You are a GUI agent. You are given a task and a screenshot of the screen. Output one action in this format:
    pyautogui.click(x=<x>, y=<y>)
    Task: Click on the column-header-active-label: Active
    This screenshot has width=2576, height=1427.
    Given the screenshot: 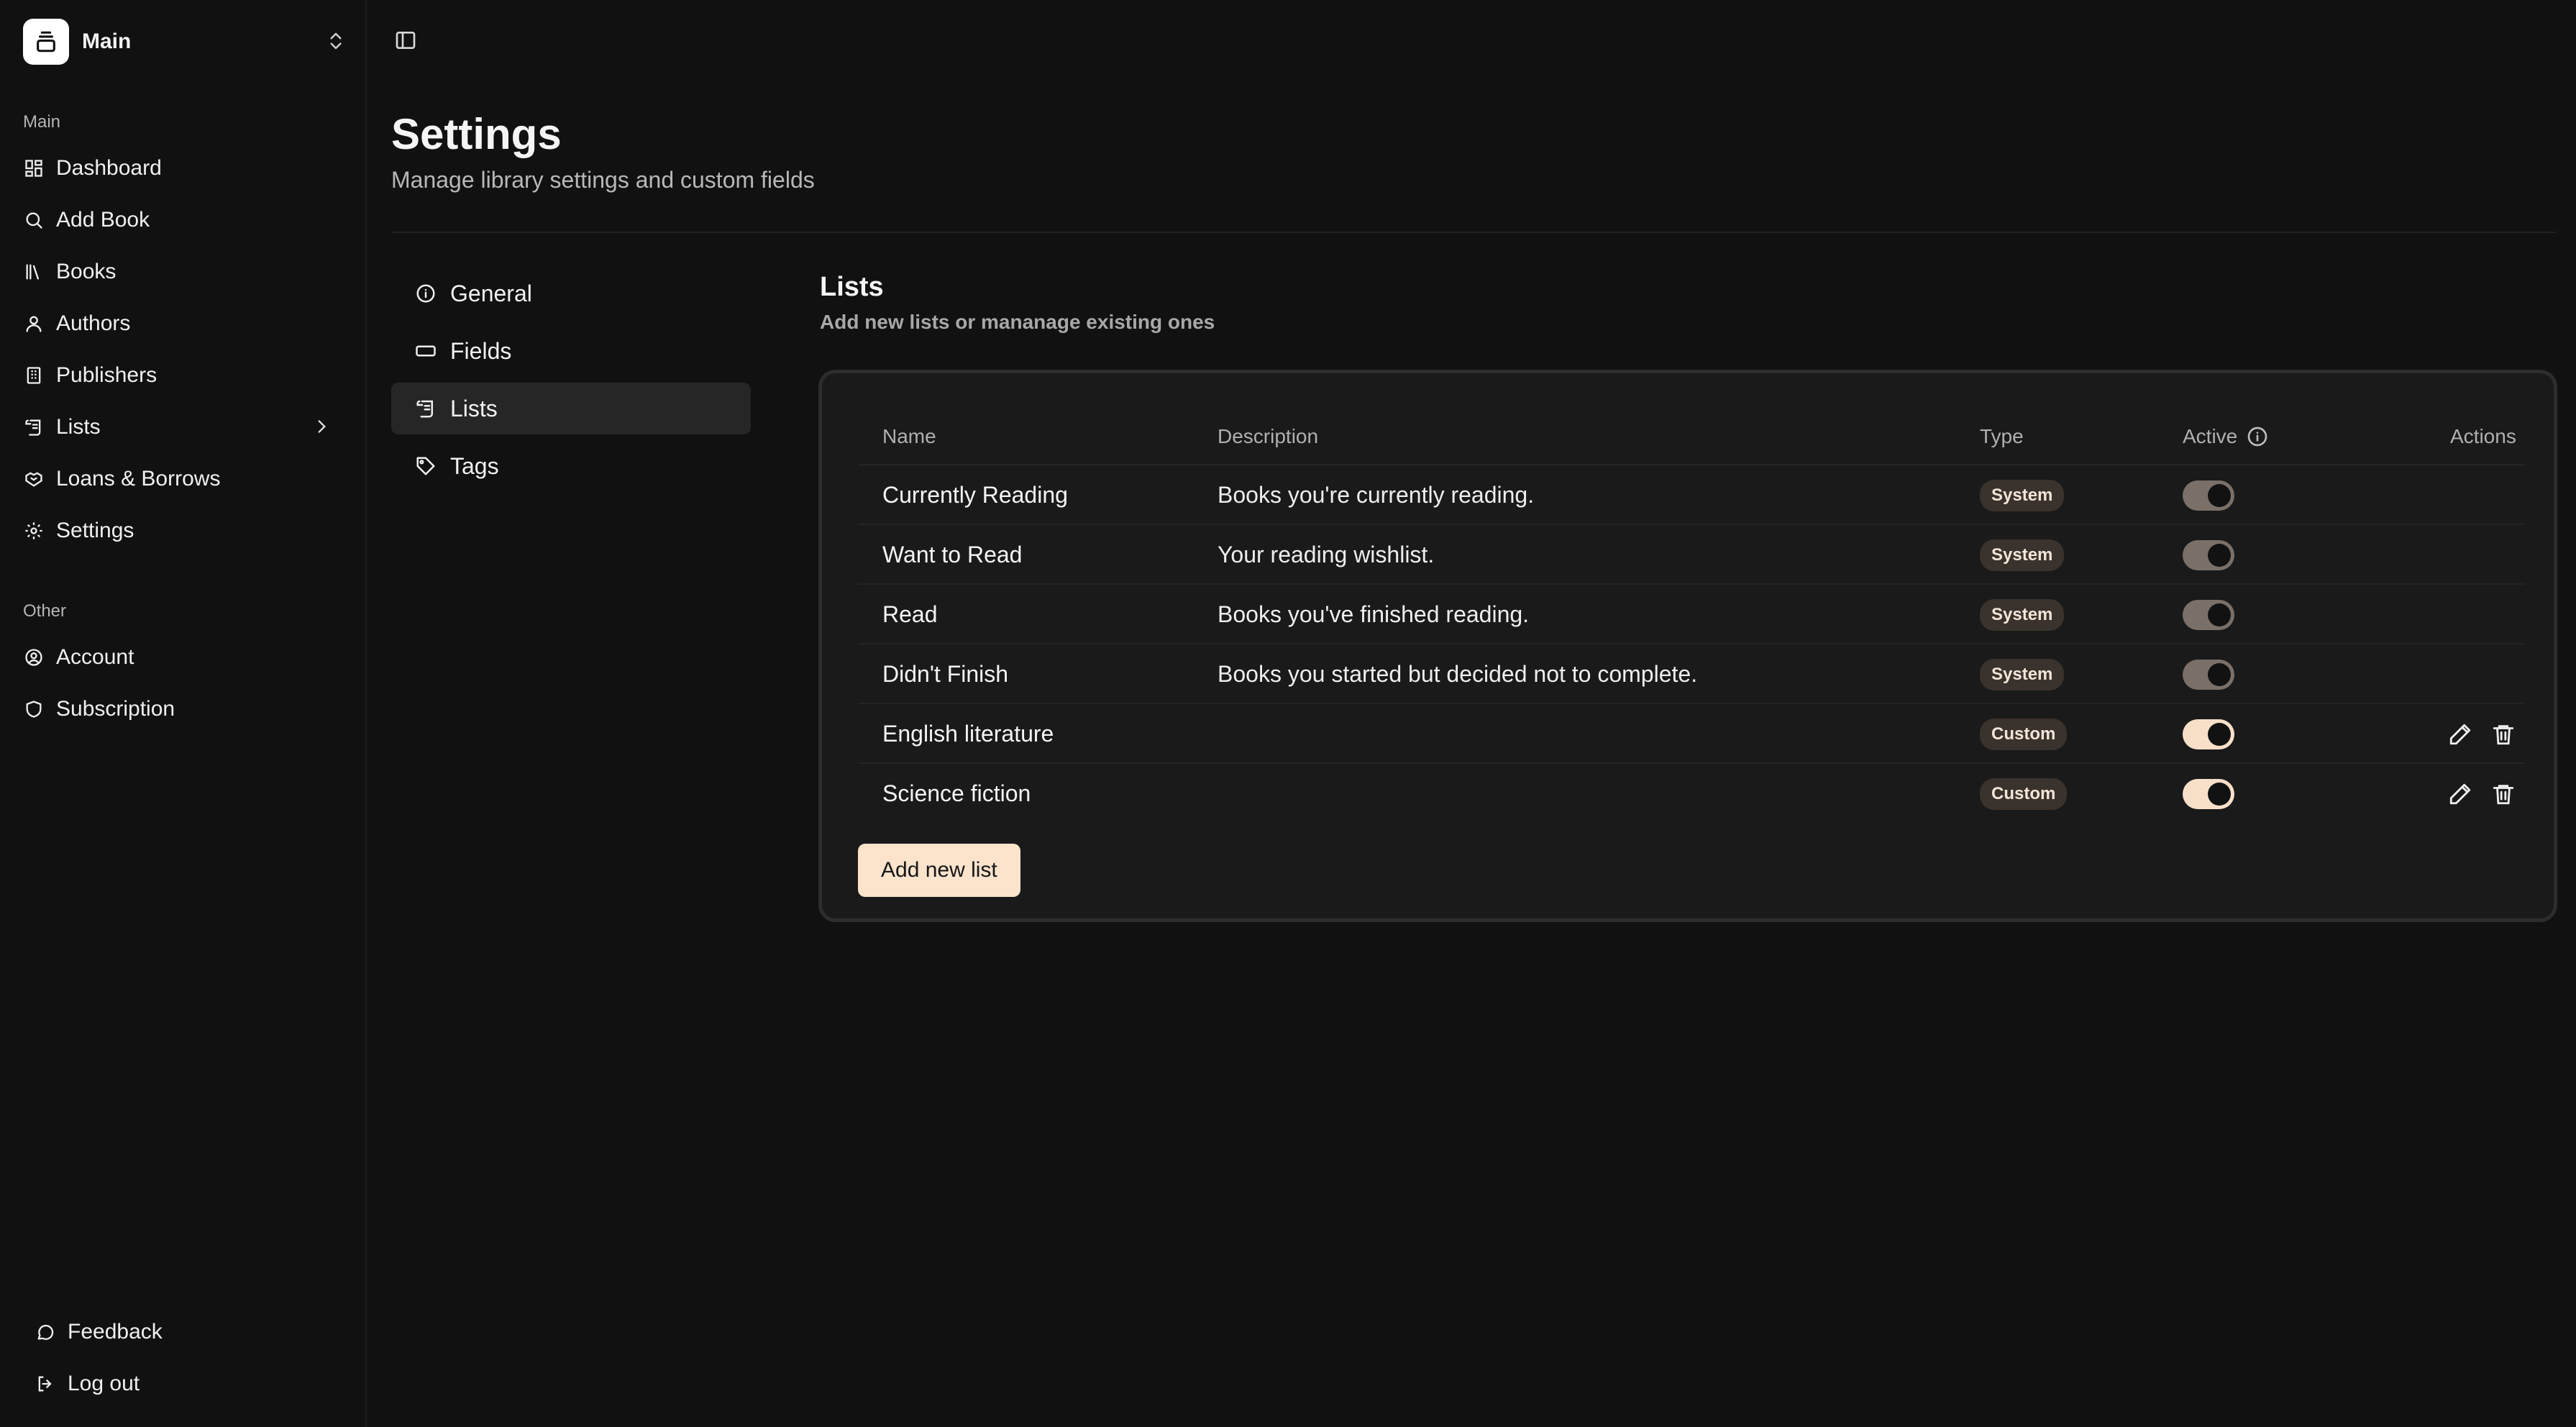 What is the action you would take?
    pyautogui.click(x=2210, y=436)
    